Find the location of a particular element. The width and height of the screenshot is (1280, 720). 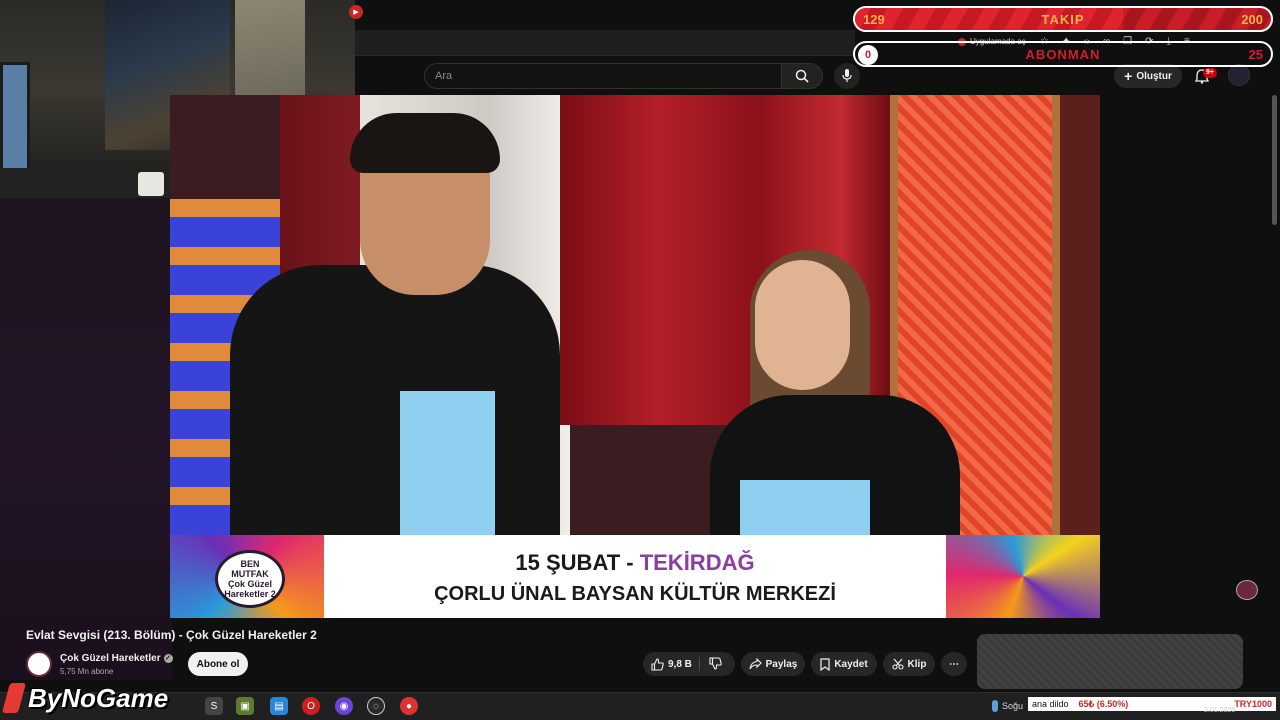

follower-label: TAKIP is located at coordinates (1063, 19).